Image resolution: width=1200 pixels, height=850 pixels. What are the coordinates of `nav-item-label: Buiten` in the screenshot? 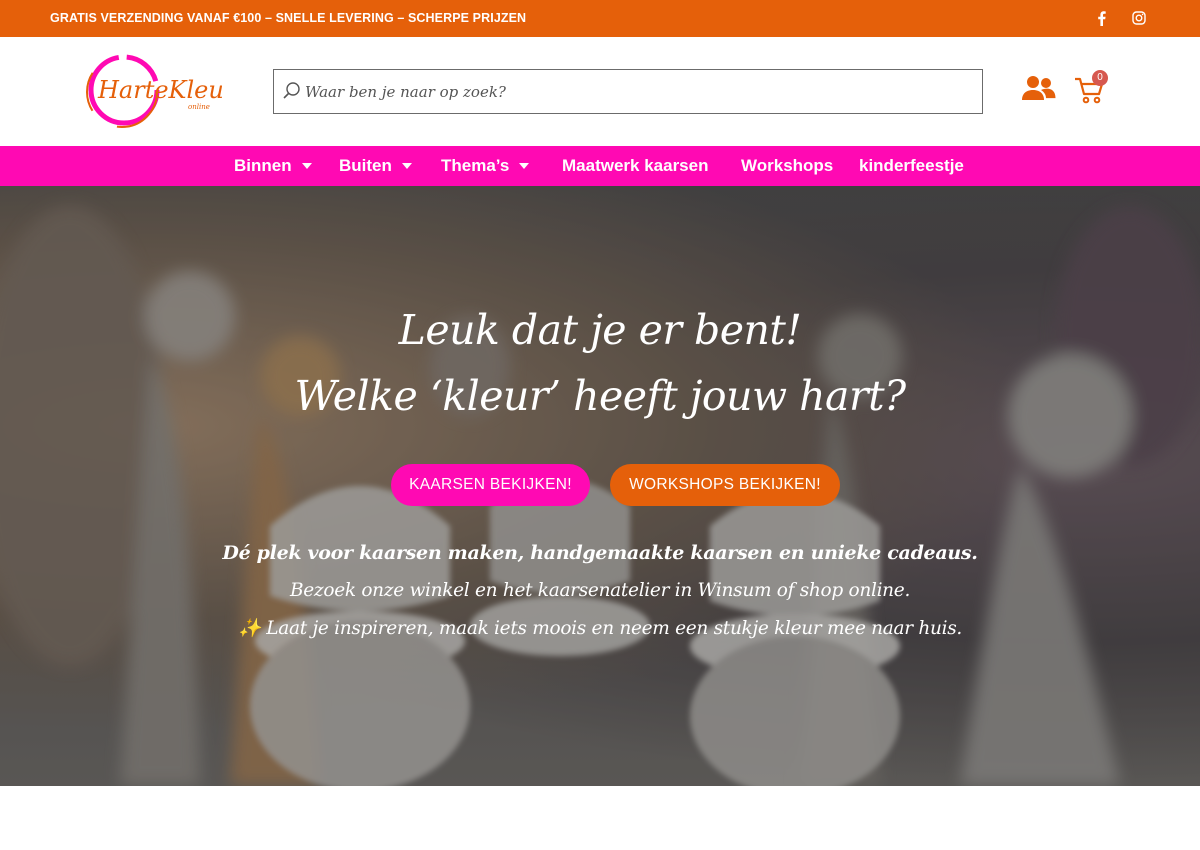 It's located at (365, 165).